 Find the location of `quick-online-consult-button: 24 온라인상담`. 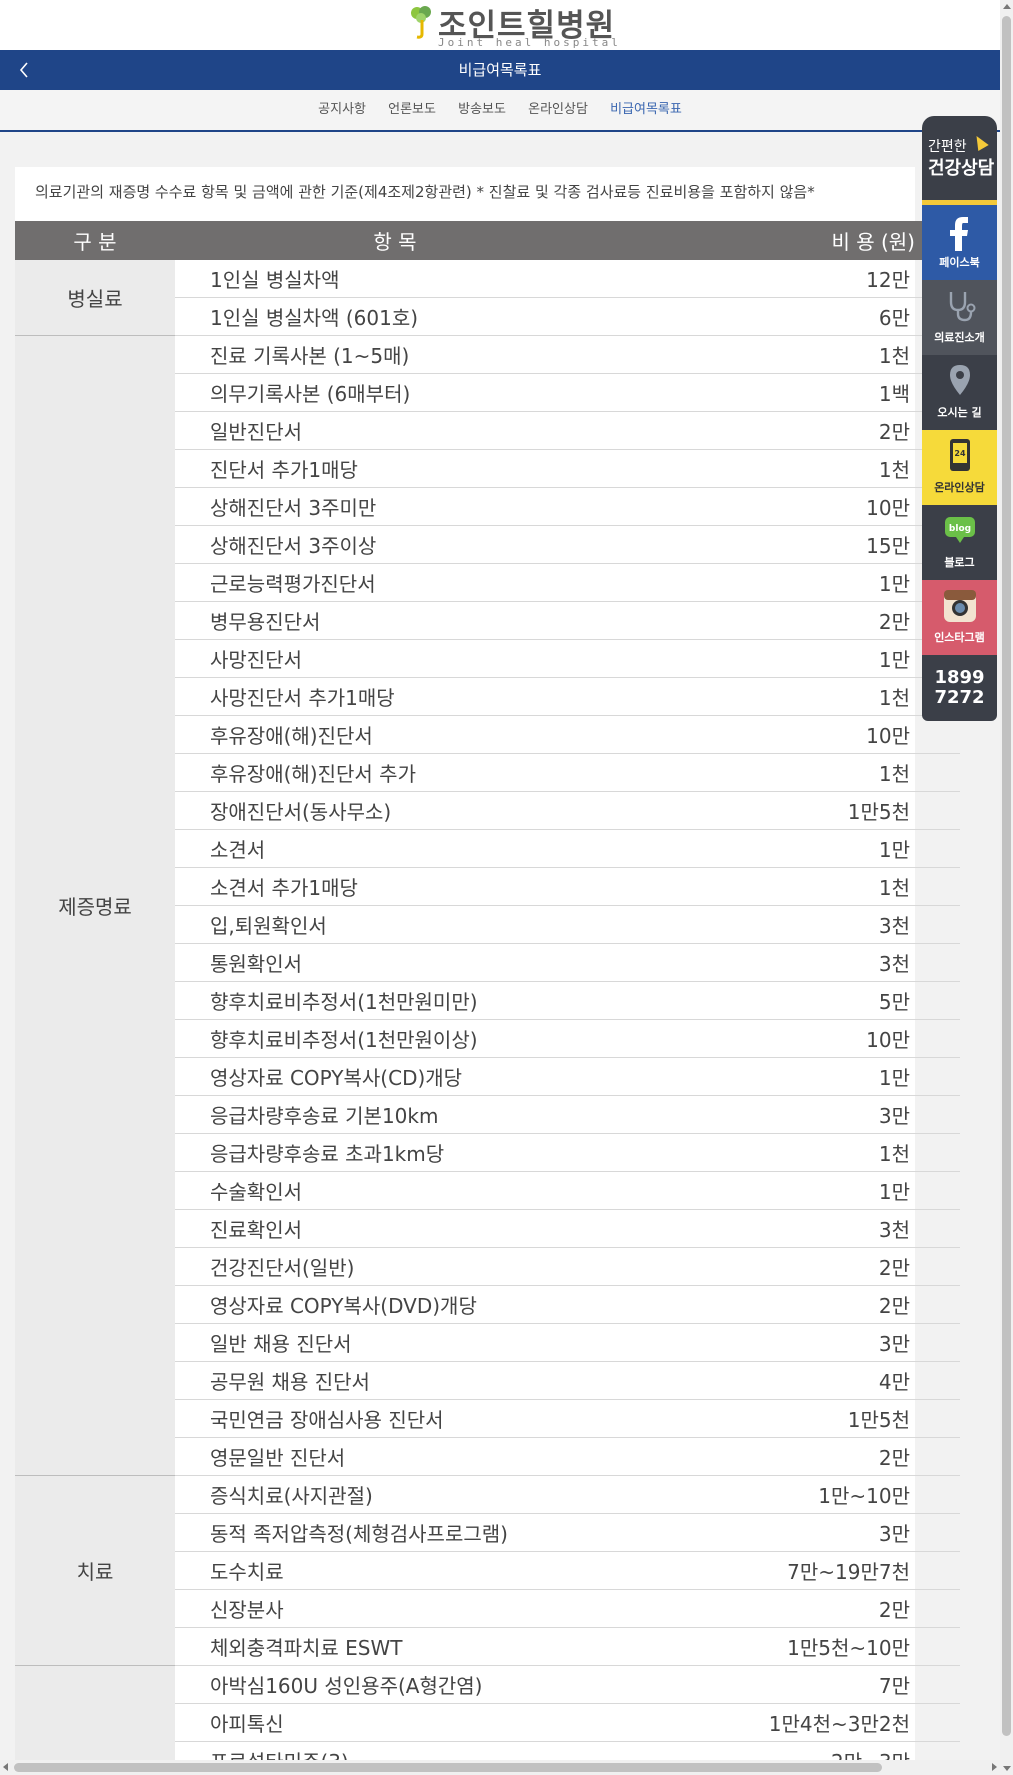

quick-online-consult-button: 24 온라인상담 is located at coordinates (959, 467).